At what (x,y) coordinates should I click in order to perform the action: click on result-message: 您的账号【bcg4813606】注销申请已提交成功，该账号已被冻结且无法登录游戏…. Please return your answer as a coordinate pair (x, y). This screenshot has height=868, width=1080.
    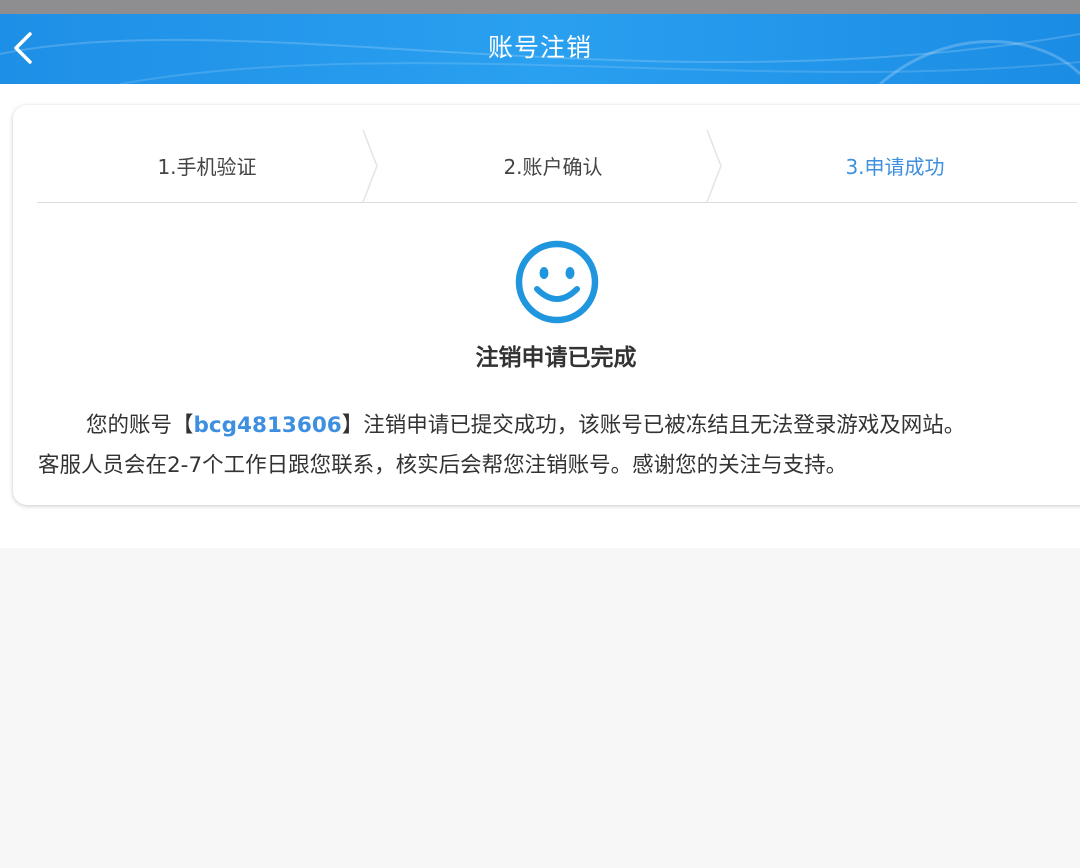
    Looking at the image, I should click on (553, 446).